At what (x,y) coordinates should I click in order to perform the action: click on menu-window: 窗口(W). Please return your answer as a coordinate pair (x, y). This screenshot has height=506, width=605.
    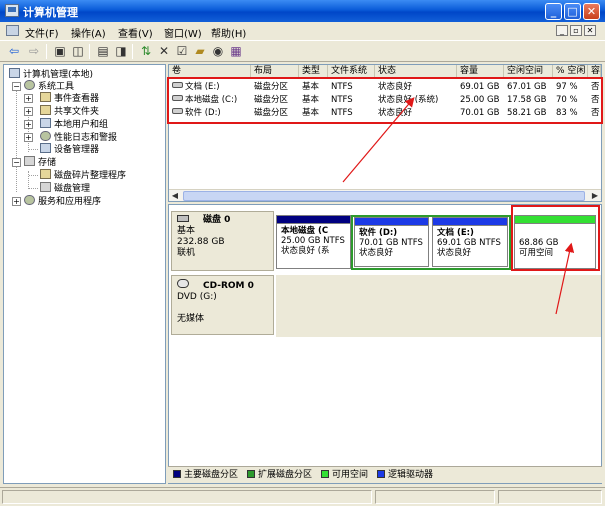
    Looking at the image, I should click on (183, 32).